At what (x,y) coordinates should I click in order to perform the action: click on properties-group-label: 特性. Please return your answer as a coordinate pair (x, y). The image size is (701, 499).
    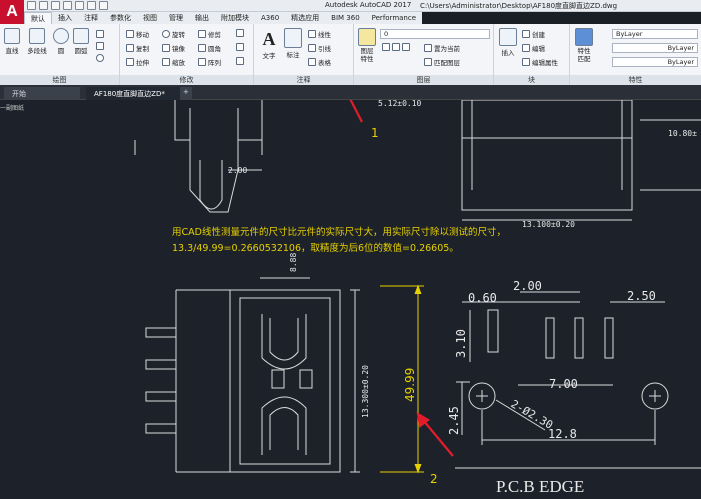
    Looking at the image, I should click on (635, 80).